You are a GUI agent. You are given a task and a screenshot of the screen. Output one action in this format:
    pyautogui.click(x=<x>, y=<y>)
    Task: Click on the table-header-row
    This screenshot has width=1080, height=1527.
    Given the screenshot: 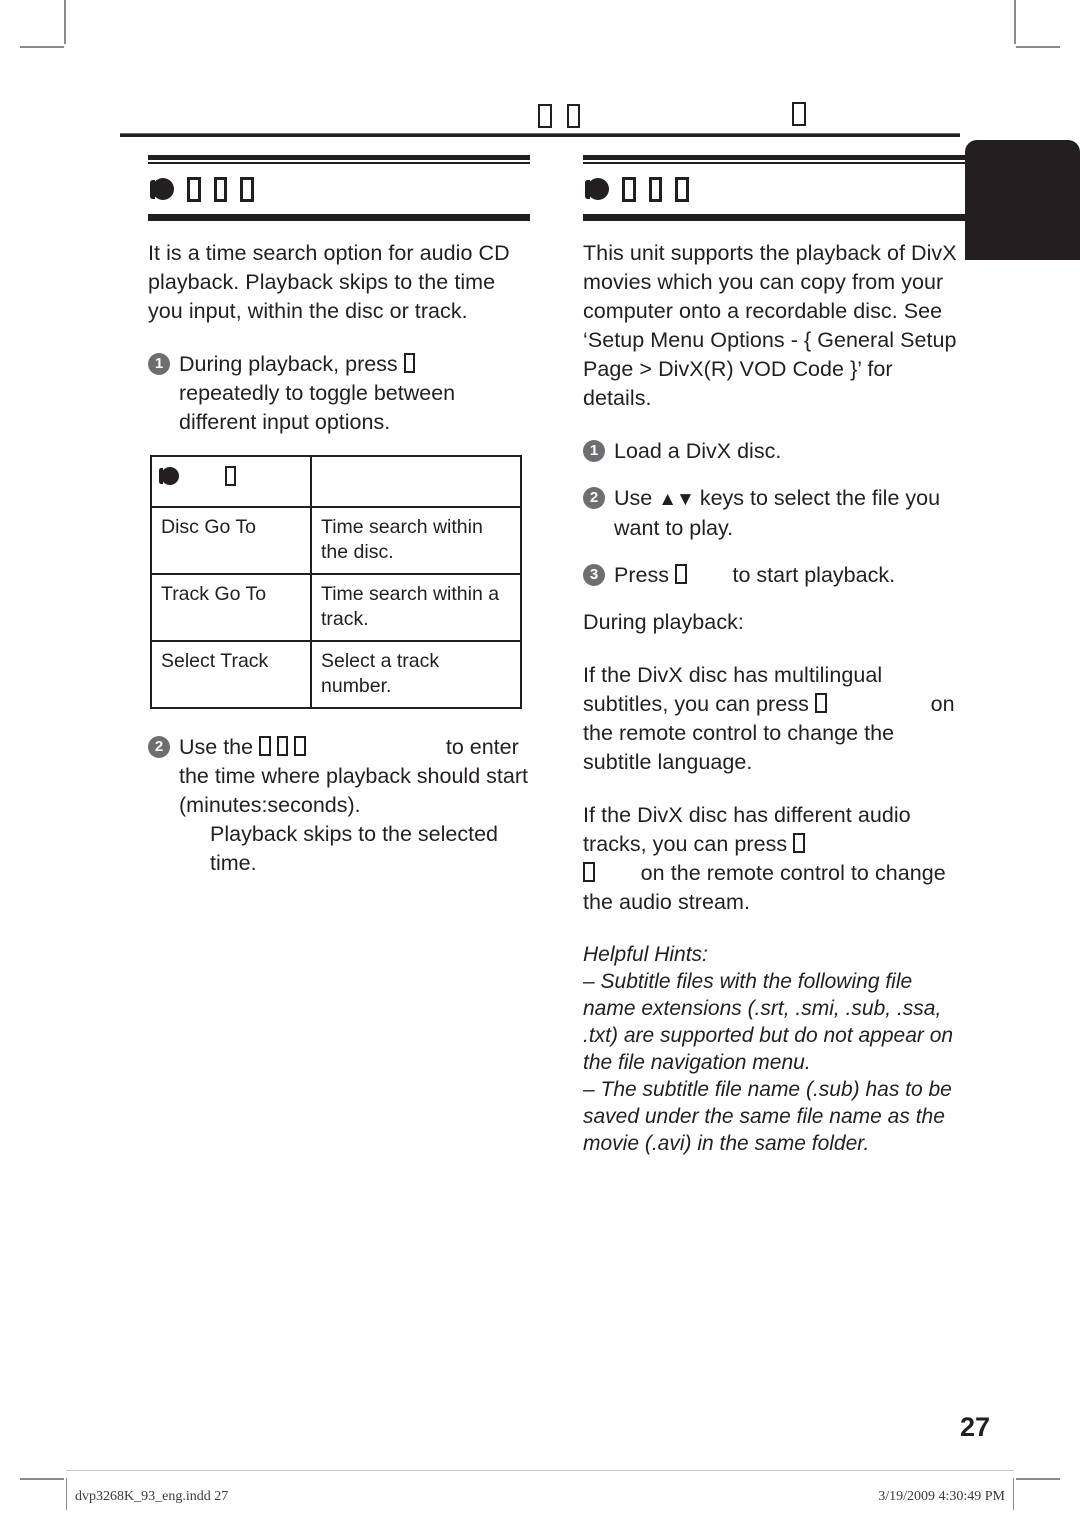 What is the action you would take?
    pyautogui.click(x=336, y=481)
    